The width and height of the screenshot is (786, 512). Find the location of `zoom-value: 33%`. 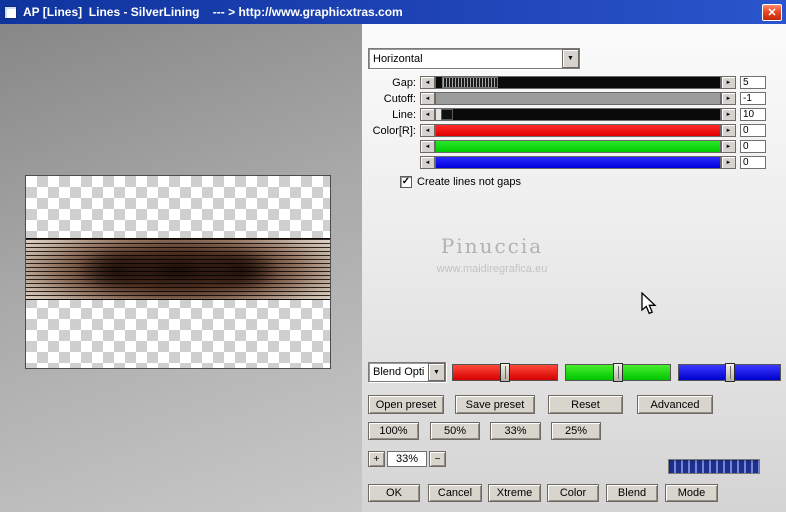

zoom-value: 33% is located at coordinates (407, 459).